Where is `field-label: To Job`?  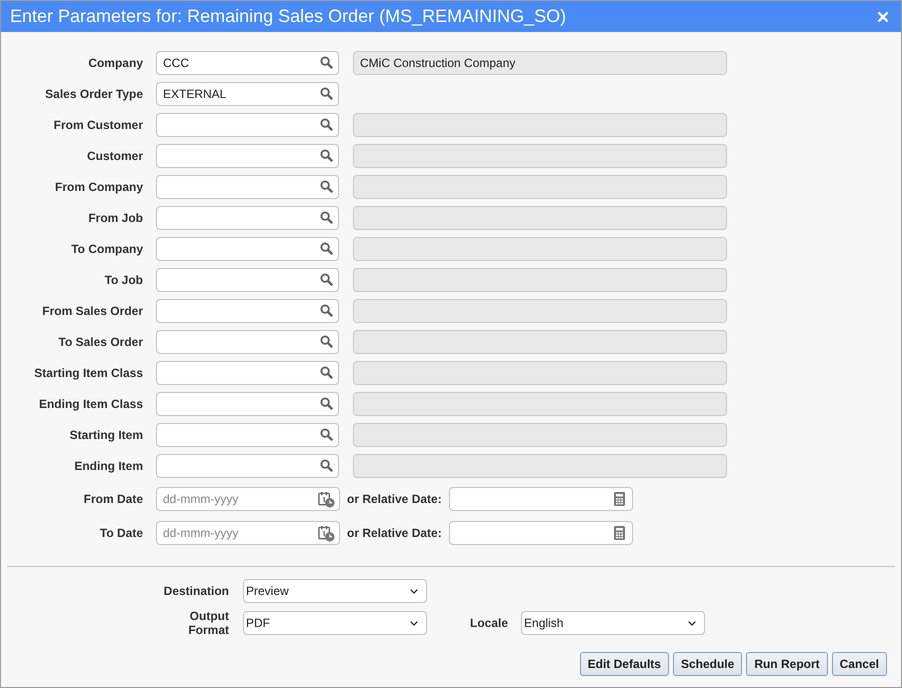
field-label: To Job is located at coordinates (123, 280).